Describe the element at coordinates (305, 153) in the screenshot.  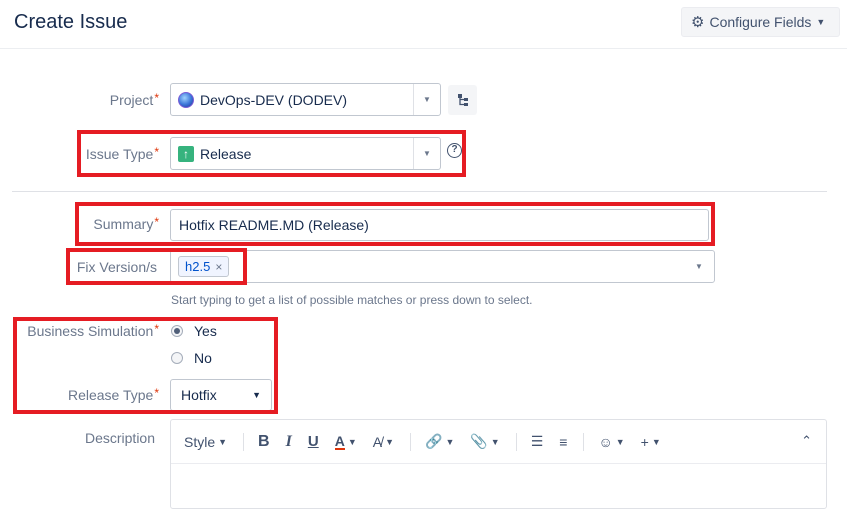
I see `issue-type-select: ↑ Release ▼` at that location.